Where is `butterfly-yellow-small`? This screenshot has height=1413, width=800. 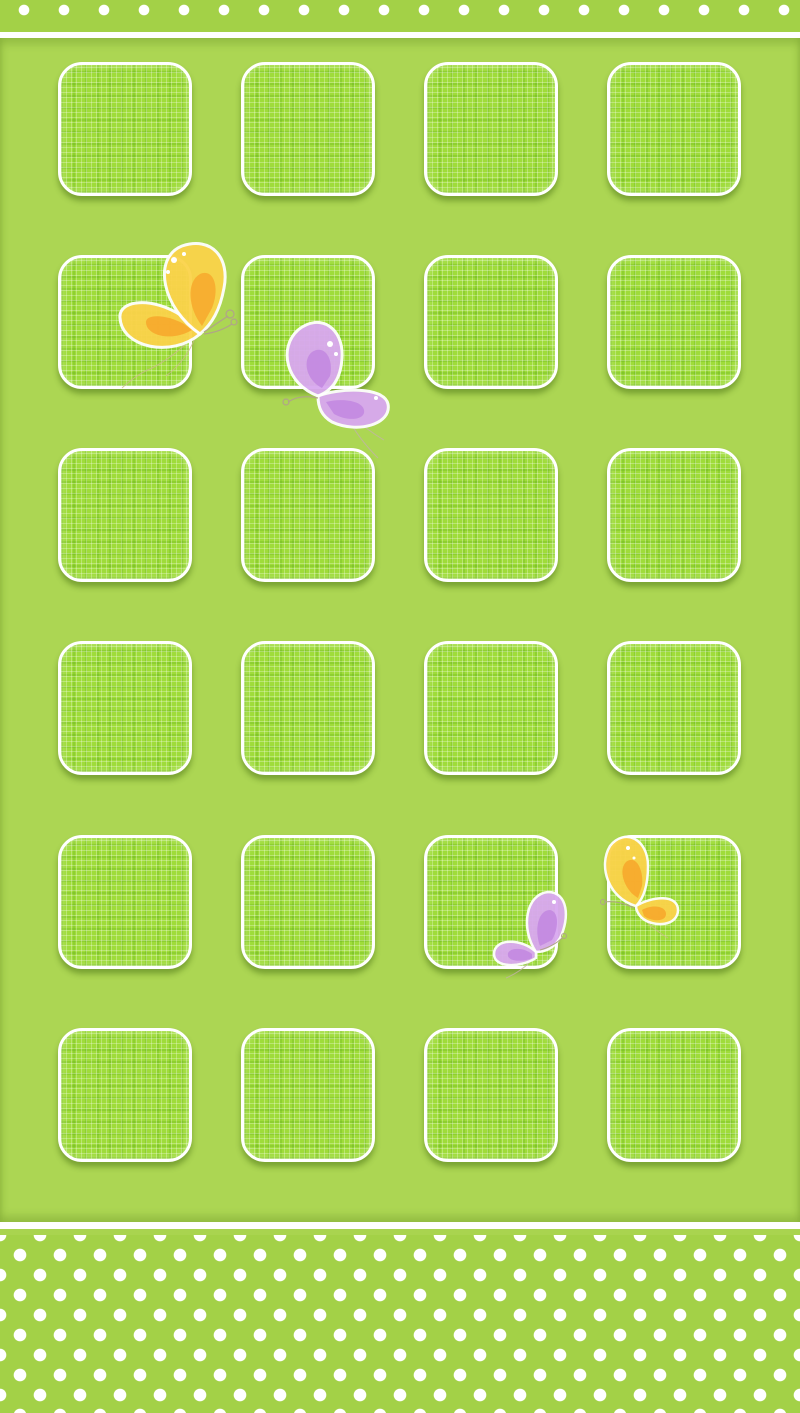
butterfly-yellow-small is located at coordinates (640, 887).